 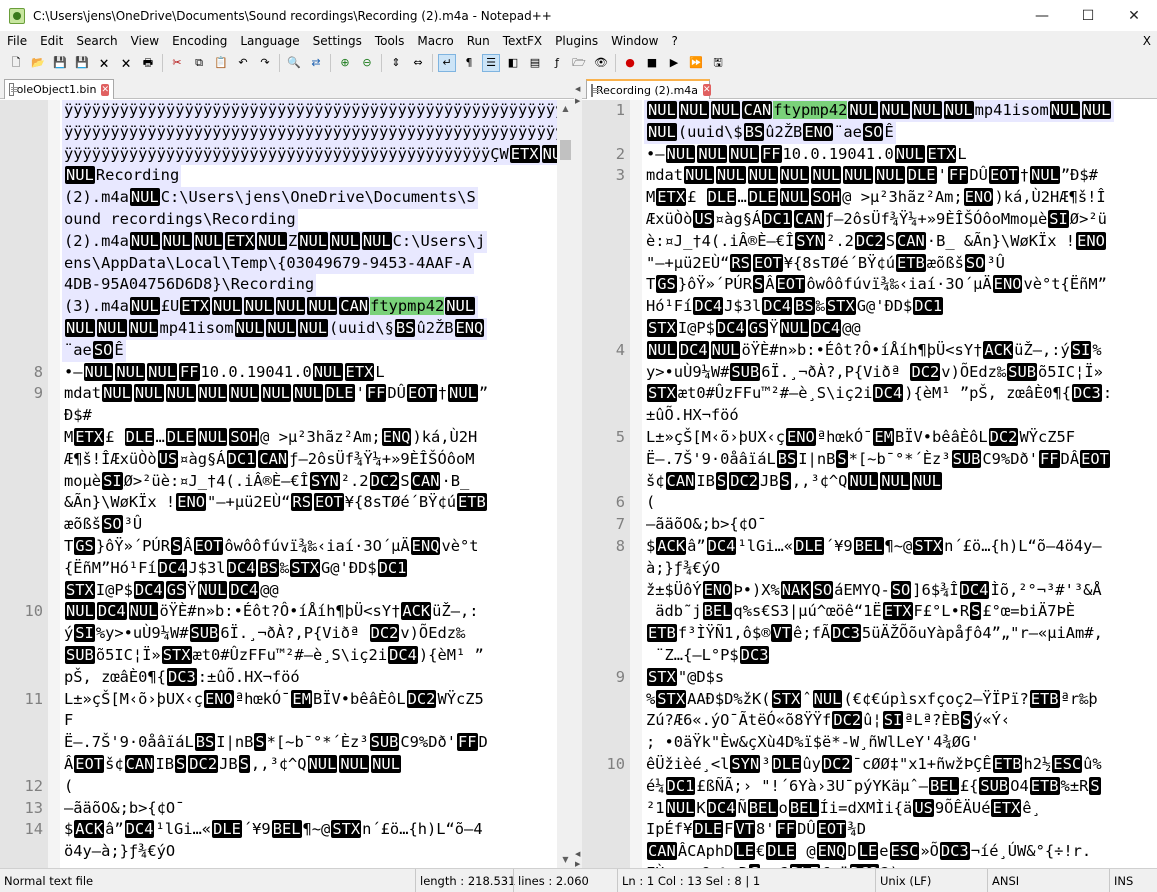 What do you see at coordinates (1048, 880) in the screenshot?
I see `status-encoding: ANSI` at bounding box center [1048, 880].